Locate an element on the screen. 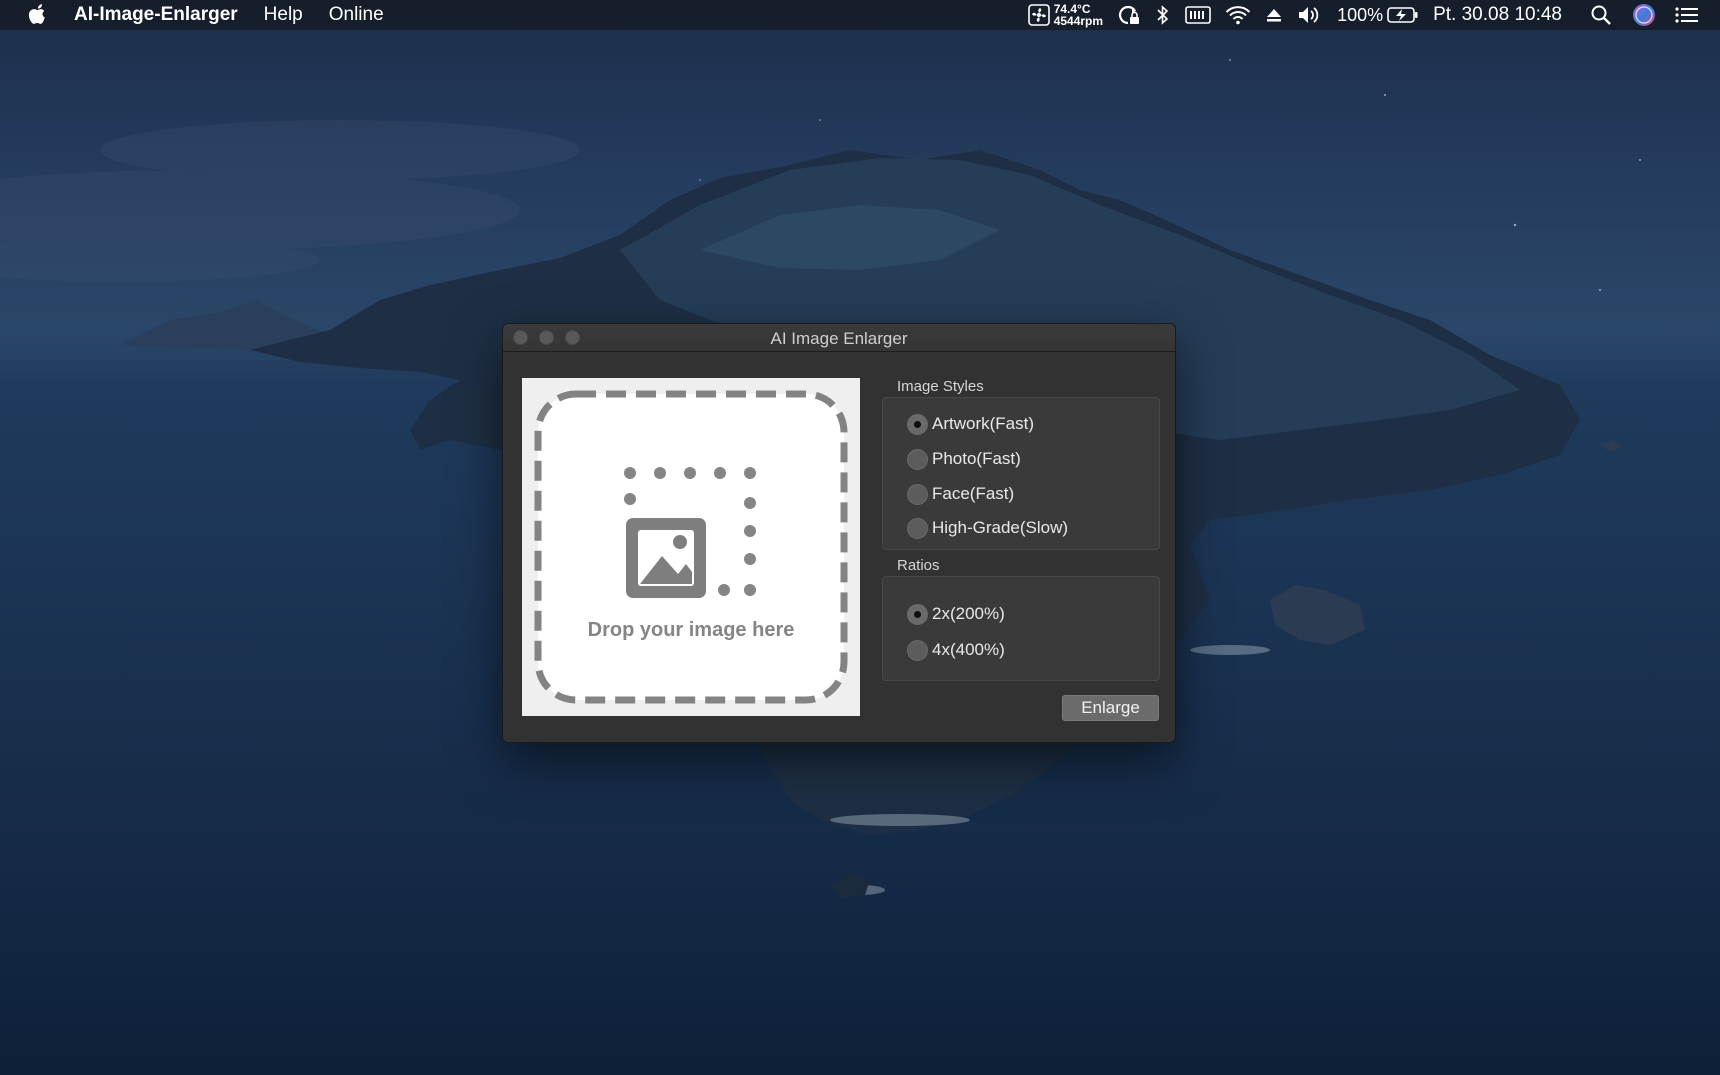 Image resolution: width=1720 pixels, height=1075 pixels. window-title: AI Image Enlarger is located at coordinates (839, 338).